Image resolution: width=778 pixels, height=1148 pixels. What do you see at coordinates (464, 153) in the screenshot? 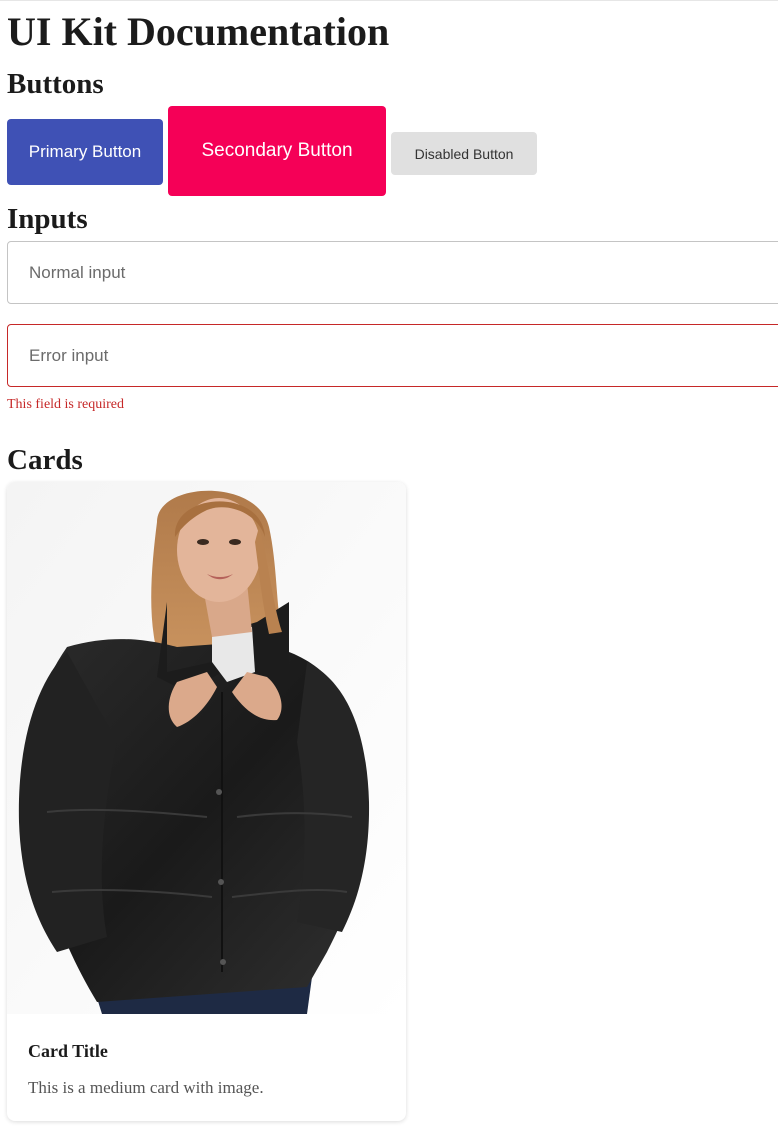
I see `disabled-button: Disabled Button` at bounding box center [464, 153].